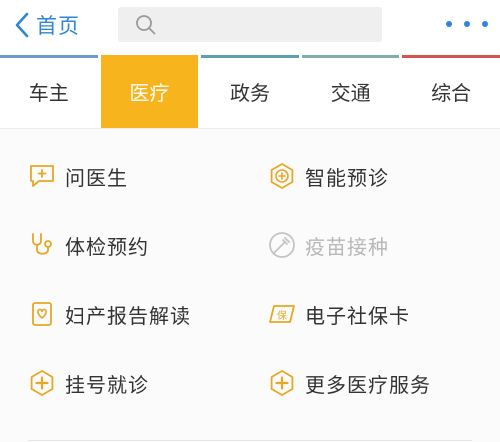 This screenshot has width=500, height=442. What do you see at coordinates (128, 315) in the screenshot?
I see `service-label: 妇产报告解读` at bounding box center [128, 315].